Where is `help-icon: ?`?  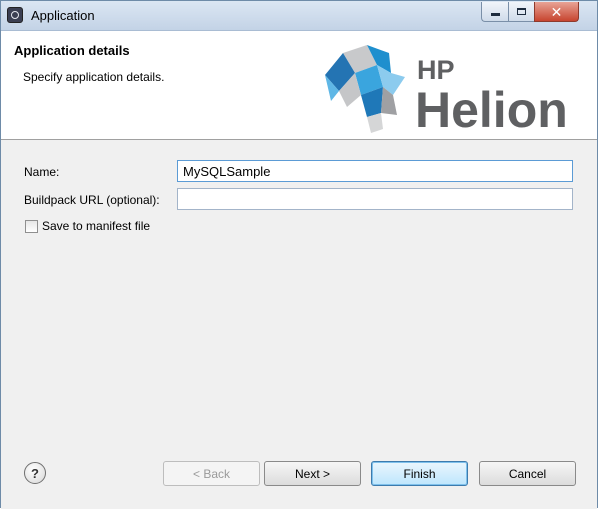
help-icon: ? is located at coordinates (35, 473).